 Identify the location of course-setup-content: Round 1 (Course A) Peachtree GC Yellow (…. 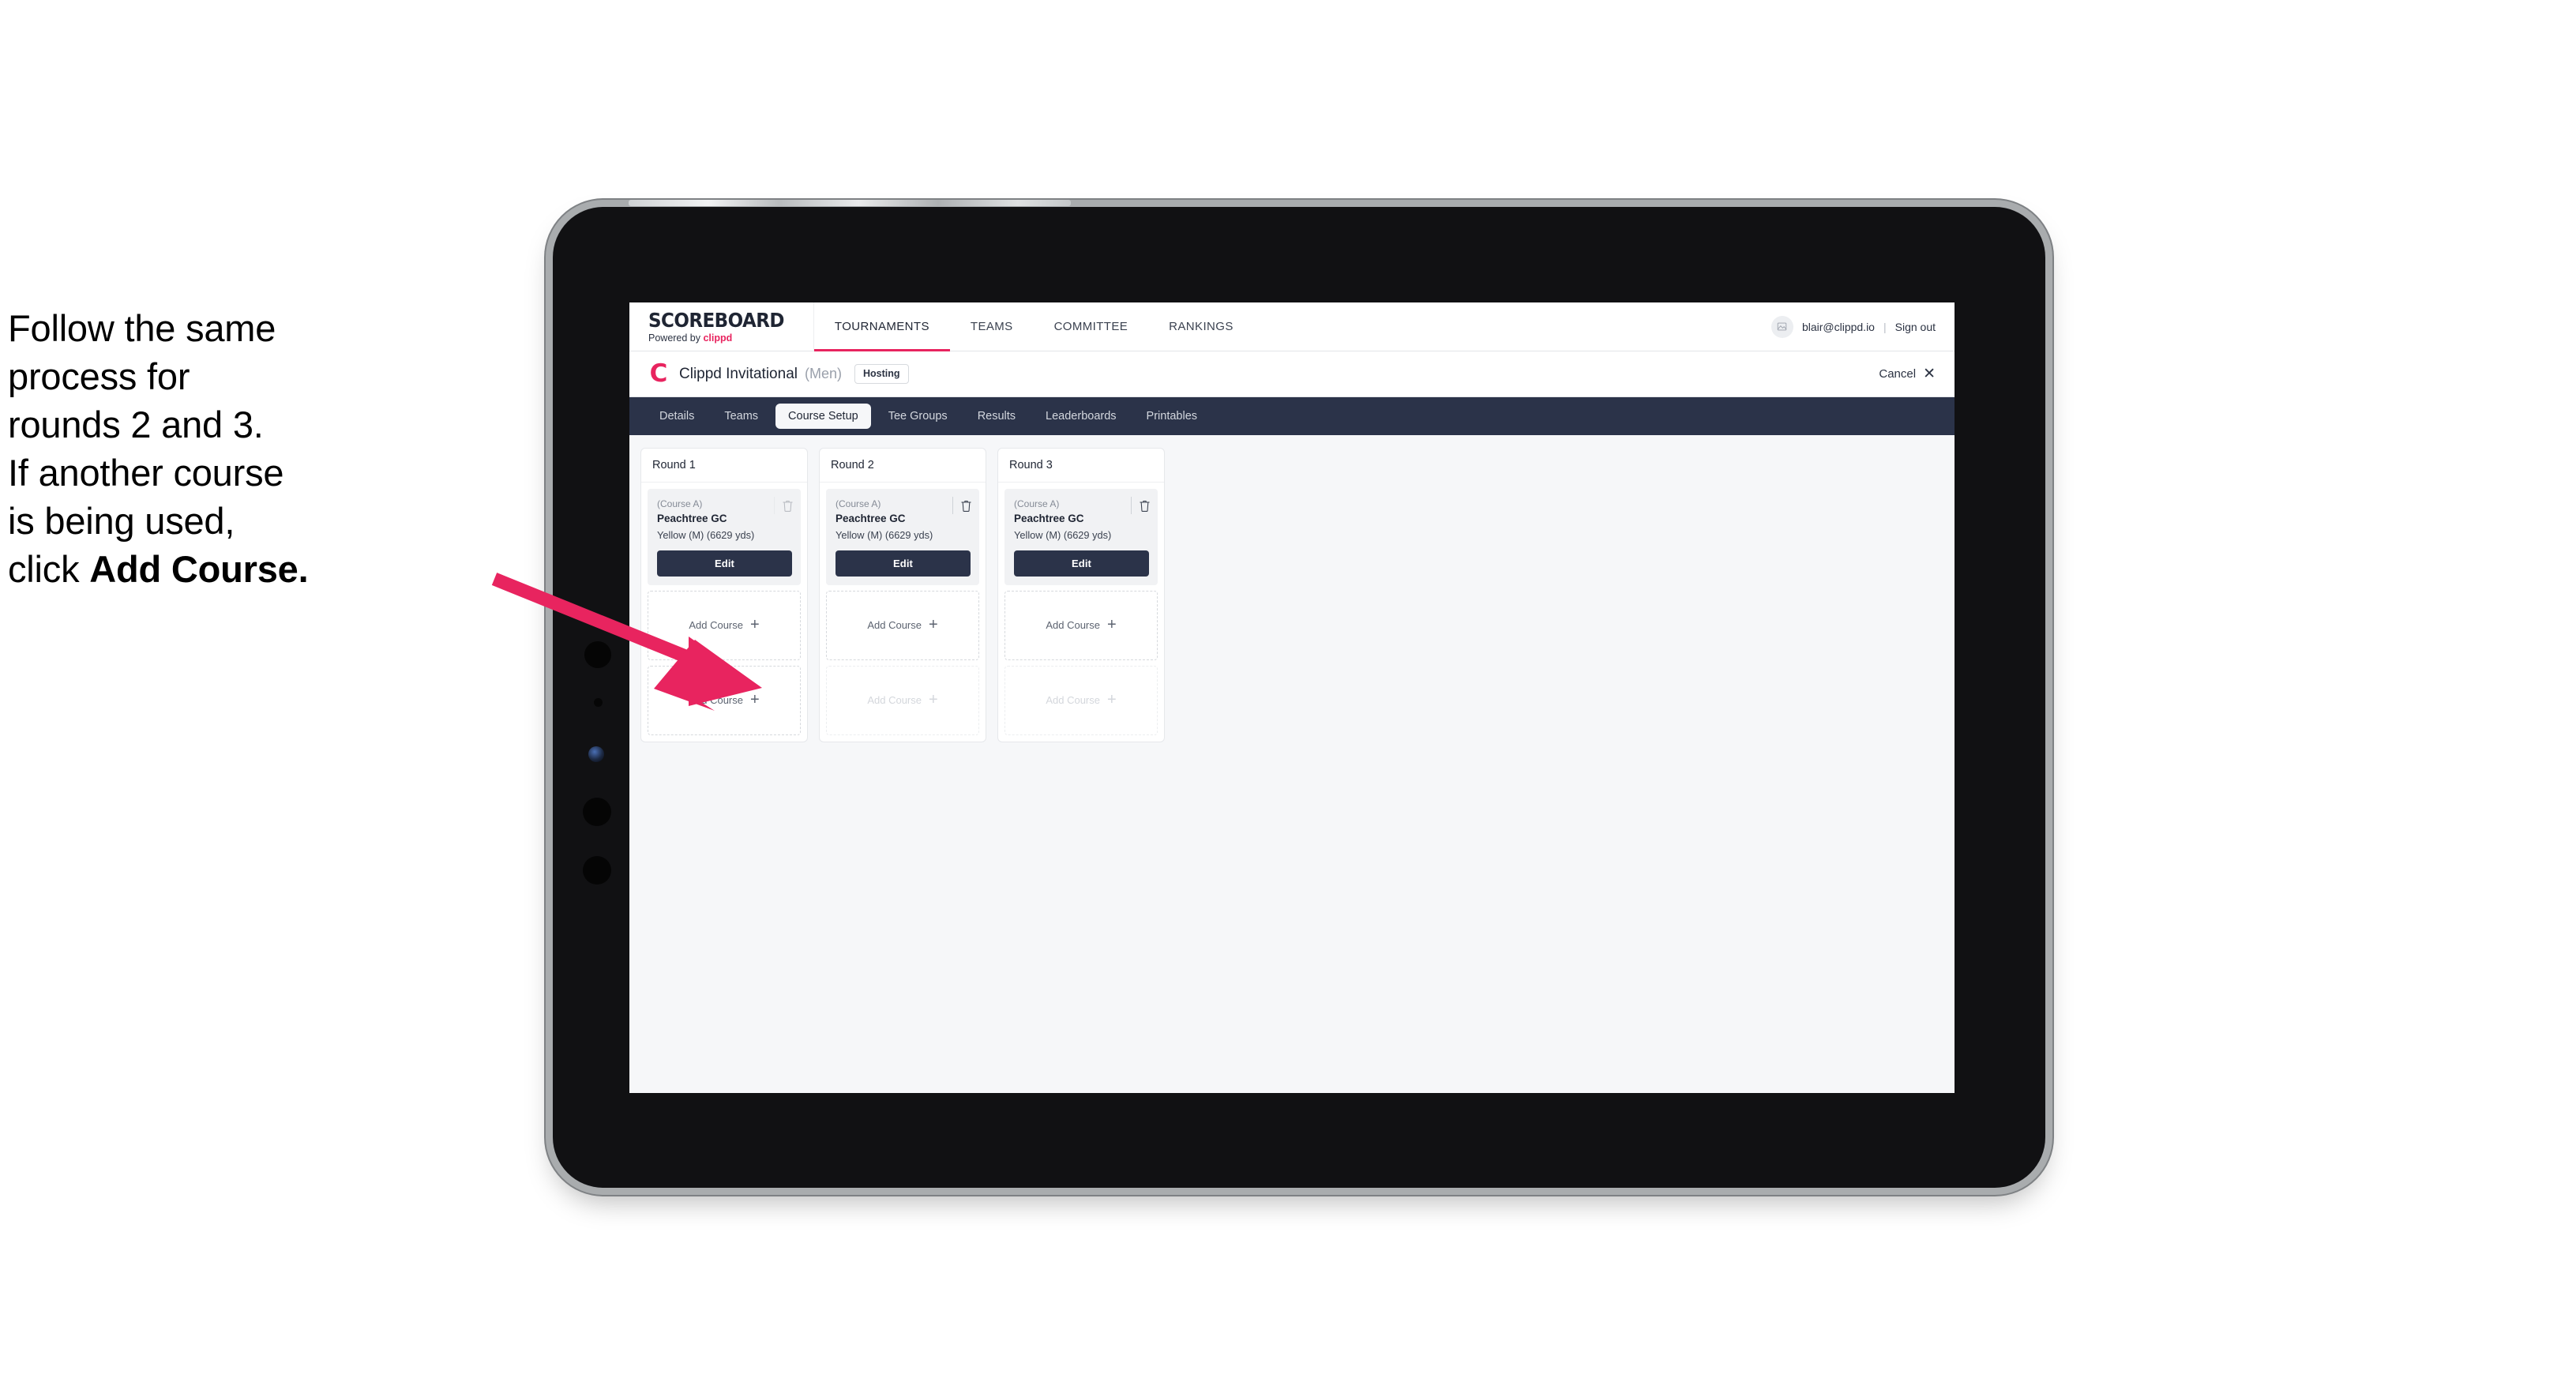
(1292, 595).